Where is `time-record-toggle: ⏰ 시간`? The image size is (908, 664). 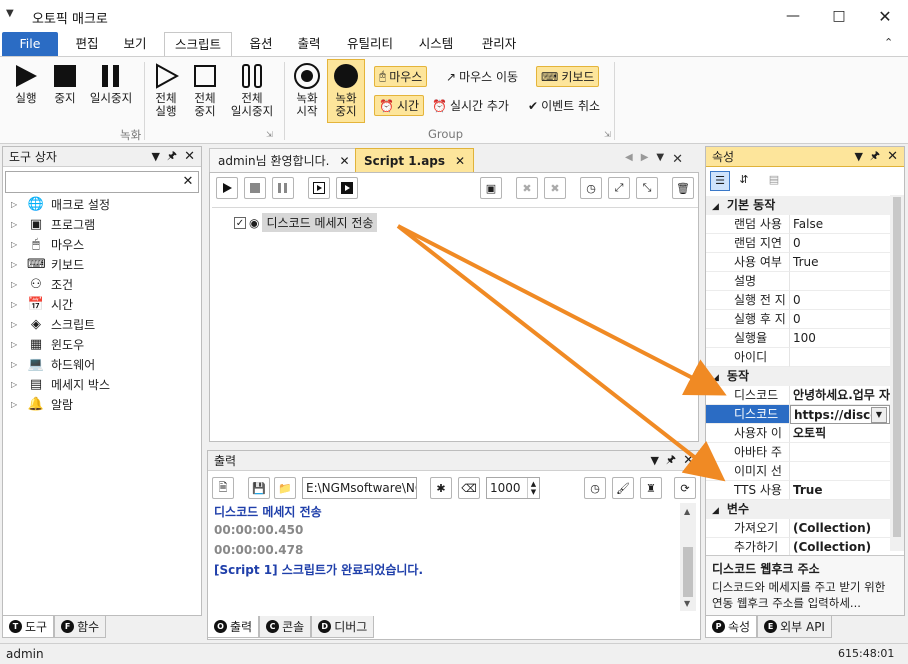 time-record-toggle: ⏰ 시간 is located at coordinates (399, 105).